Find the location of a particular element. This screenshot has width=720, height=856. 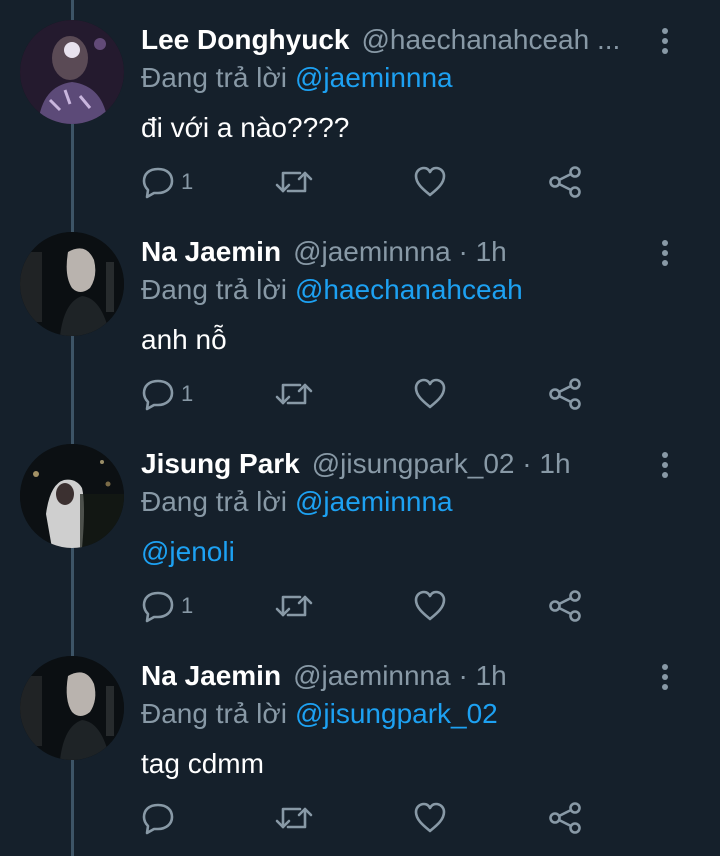

tweet-header: Jisung Park @jisungpark_02 · 1h is located at coordinates (391, 464).